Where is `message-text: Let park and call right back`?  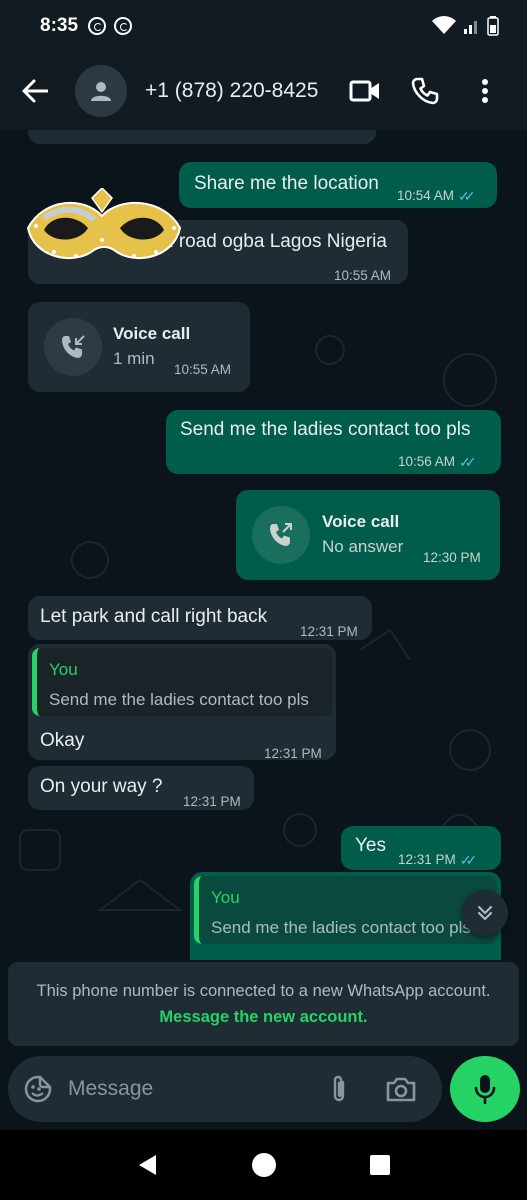 message-text: Let park and call right back is located at coordinates (154, 616).